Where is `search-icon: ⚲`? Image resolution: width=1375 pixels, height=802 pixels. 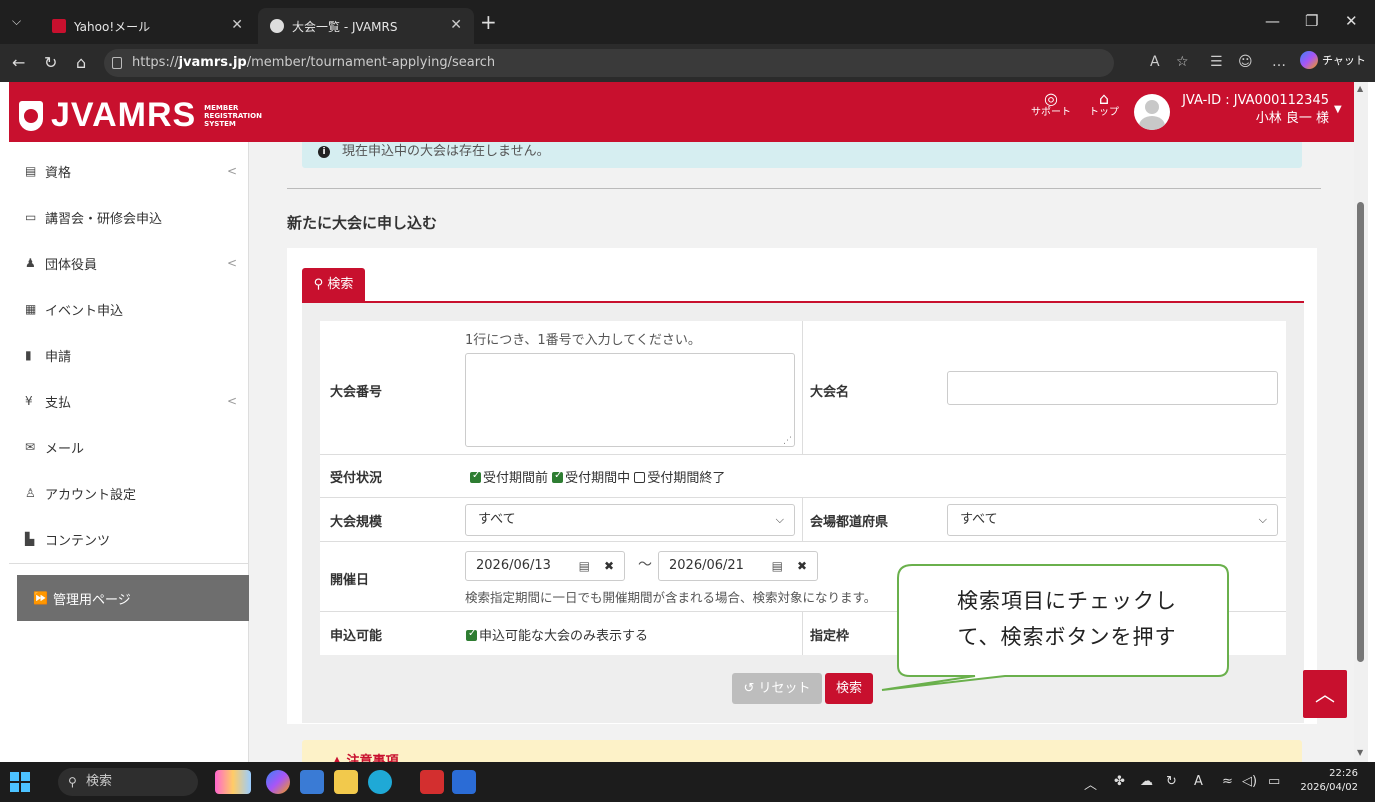
search-icon: ⚲ is located at coordinates (72, 782).